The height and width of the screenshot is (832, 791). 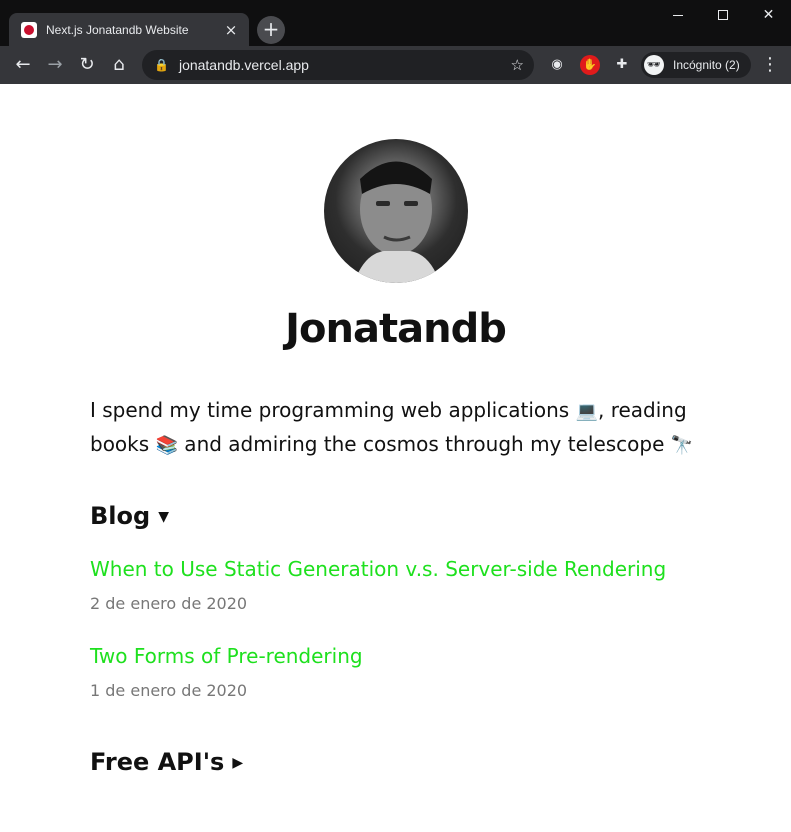 What do you see at coordinates (768, 15) in the screenshot?
I see `close-window-button: ✕` at bounding box center [768, 15].